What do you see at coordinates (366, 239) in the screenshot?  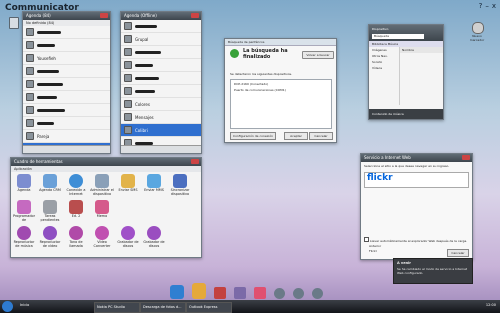 I see `checkbox` at bounding box center [366, 239].